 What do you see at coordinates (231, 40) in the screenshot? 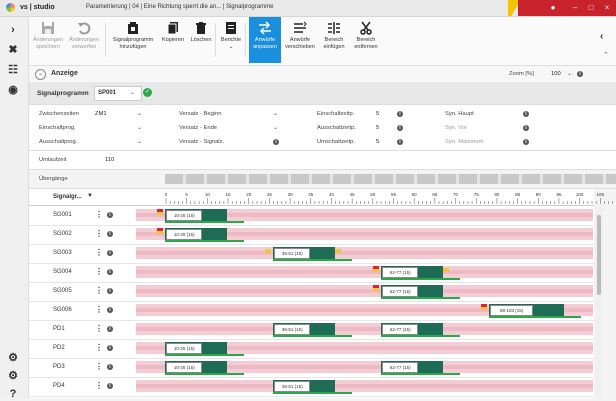
I see `reports-button: Berichte ⌄` at bounding box center [231, 40].